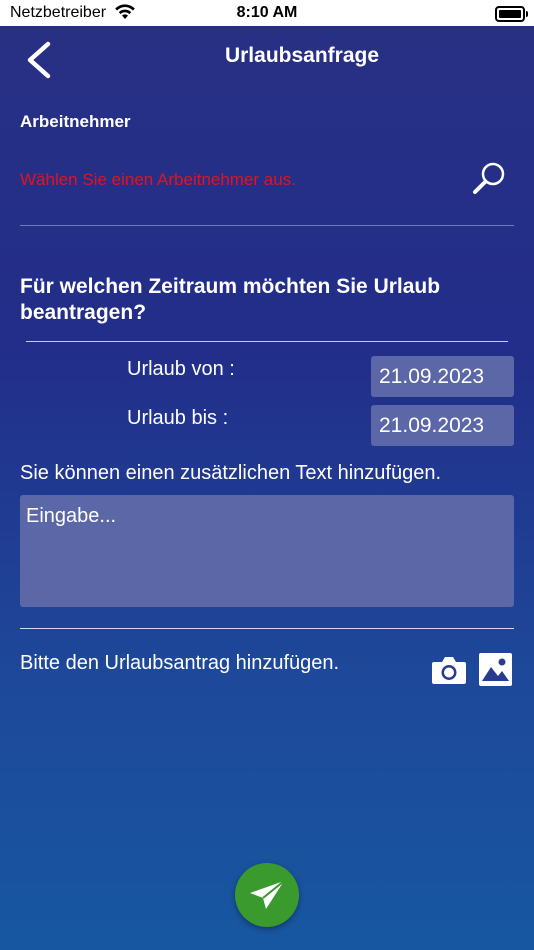  Describe the element at coordinates (181, 369) in the screenshot. I see `date-from-label: Urlaub von :` at that location.